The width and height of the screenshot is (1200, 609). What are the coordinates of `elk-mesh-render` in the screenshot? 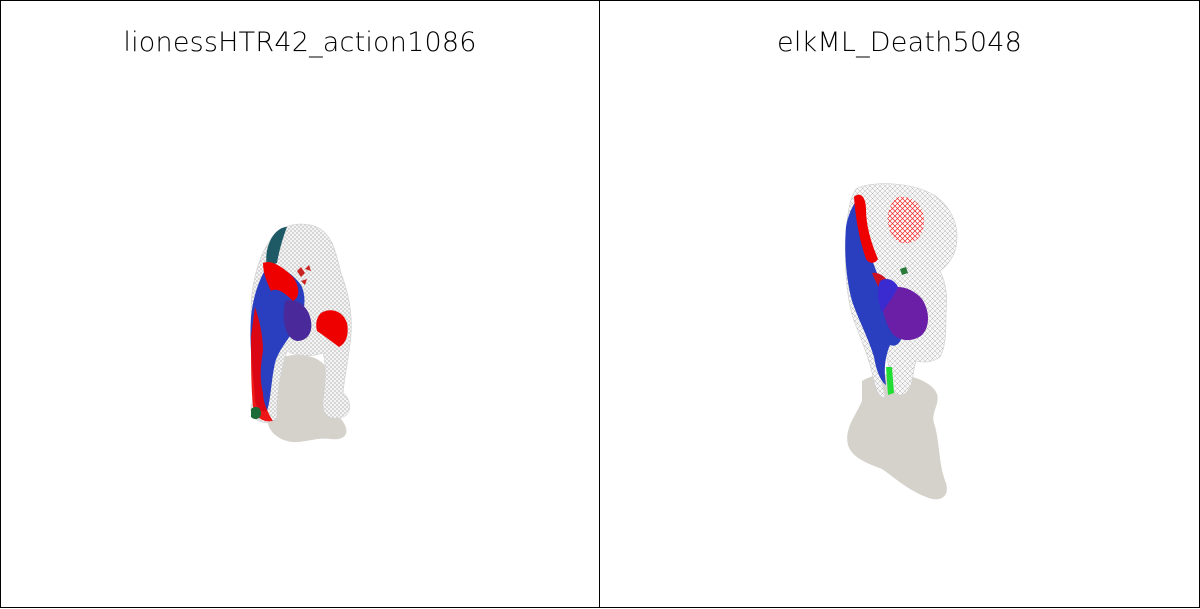 It's located at (901, 341).